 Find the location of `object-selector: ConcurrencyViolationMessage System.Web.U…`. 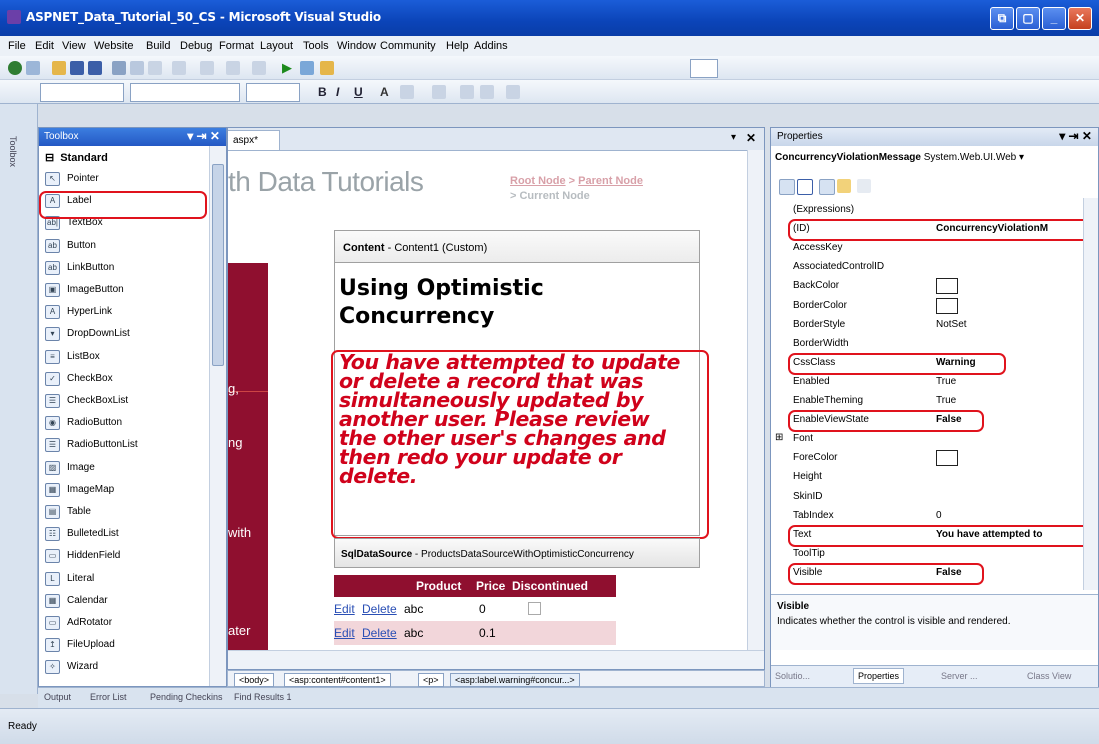

object-selector: ConcurrencyViolationMessage System.Web.U… is located at coordinates (935, 161).